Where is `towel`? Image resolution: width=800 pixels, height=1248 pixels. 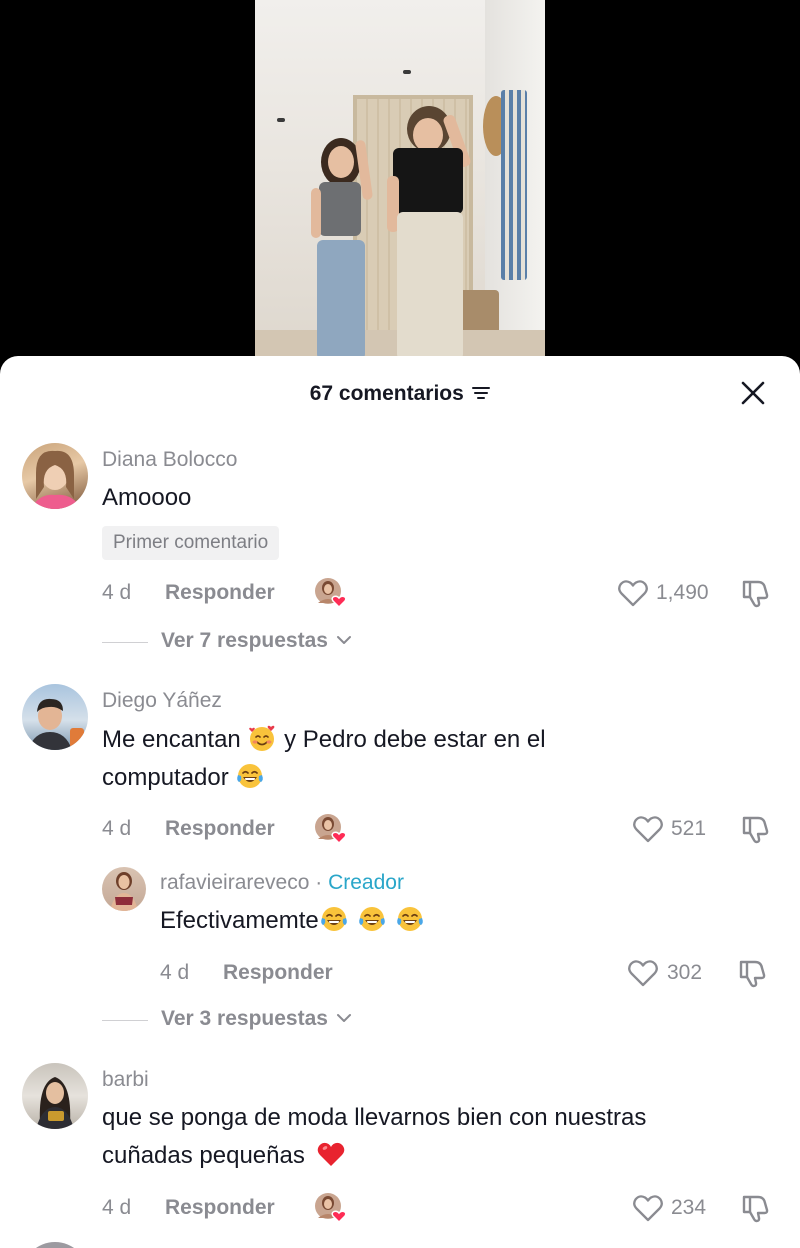
towel is located at coordinates (514, 185).